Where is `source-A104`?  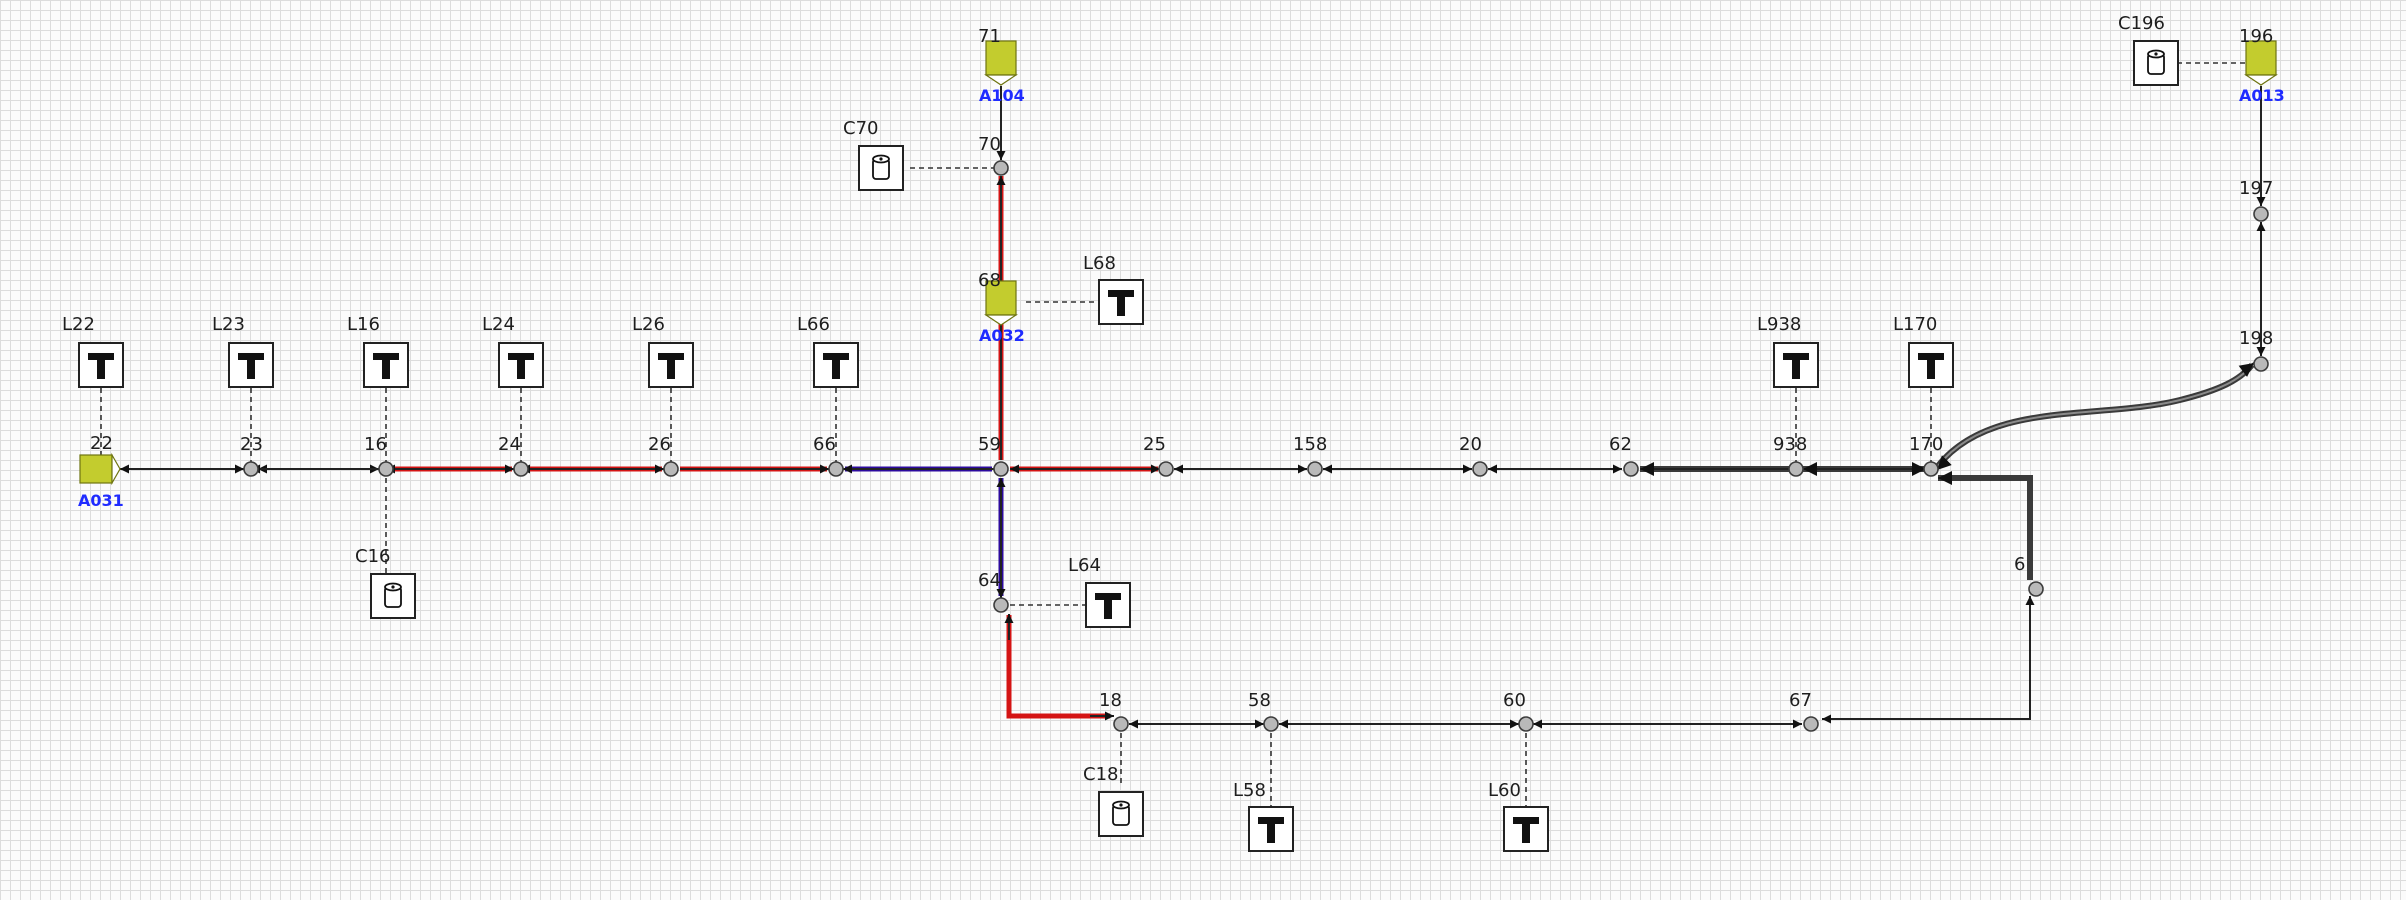
source-A104 is located at coordinates (1001, 63).